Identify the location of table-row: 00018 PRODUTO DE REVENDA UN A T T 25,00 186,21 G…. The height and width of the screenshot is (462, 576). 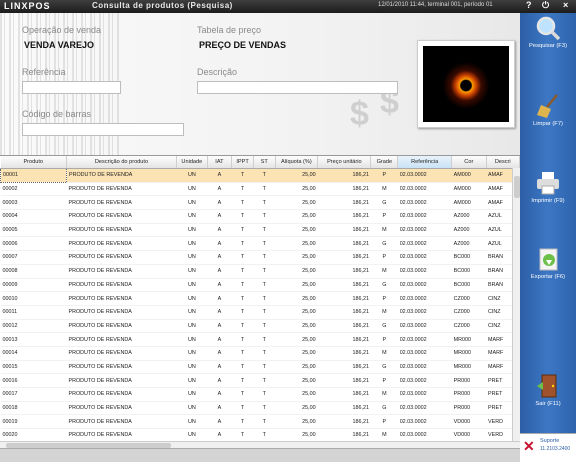
(260, 408).